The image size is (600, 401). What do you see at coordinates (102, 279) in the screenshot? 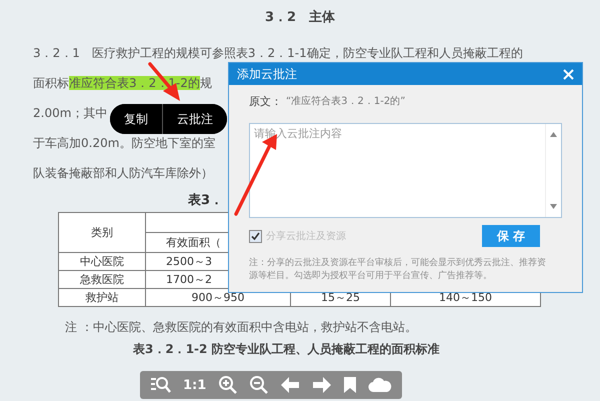
I see `table-cell: 急救医院` at bounding box center [102, 279].